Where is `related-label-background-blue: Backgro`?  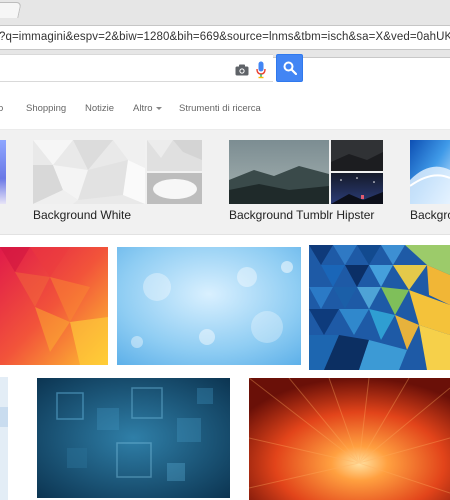 related-label-background-blue: Backgro is located at coordinates (430, 215).